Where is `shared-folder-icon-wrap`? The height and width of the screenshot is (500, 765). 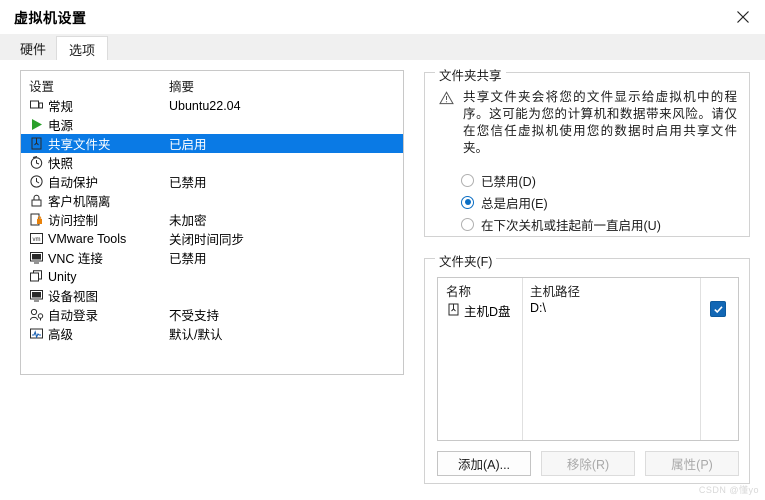
shared-folder-icon-wrap is located at coordinates (36, 143).